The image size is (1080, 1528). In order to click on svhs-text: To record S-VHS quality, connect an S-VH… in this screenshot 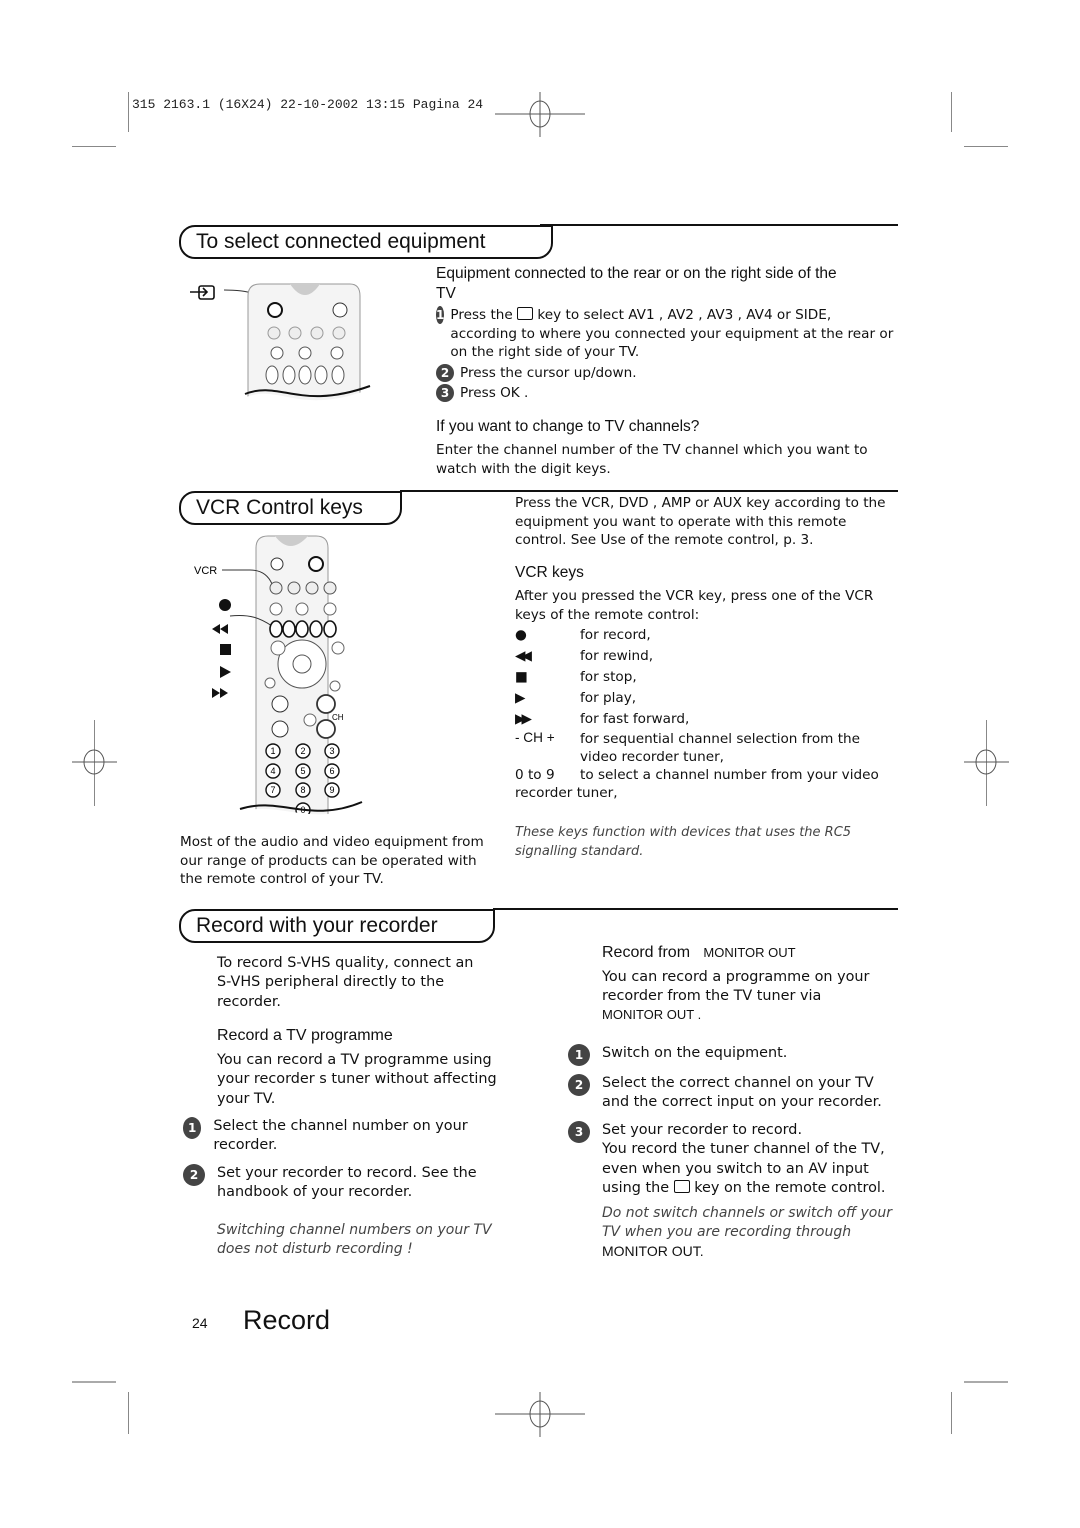, I will do `click(345, 982)`.